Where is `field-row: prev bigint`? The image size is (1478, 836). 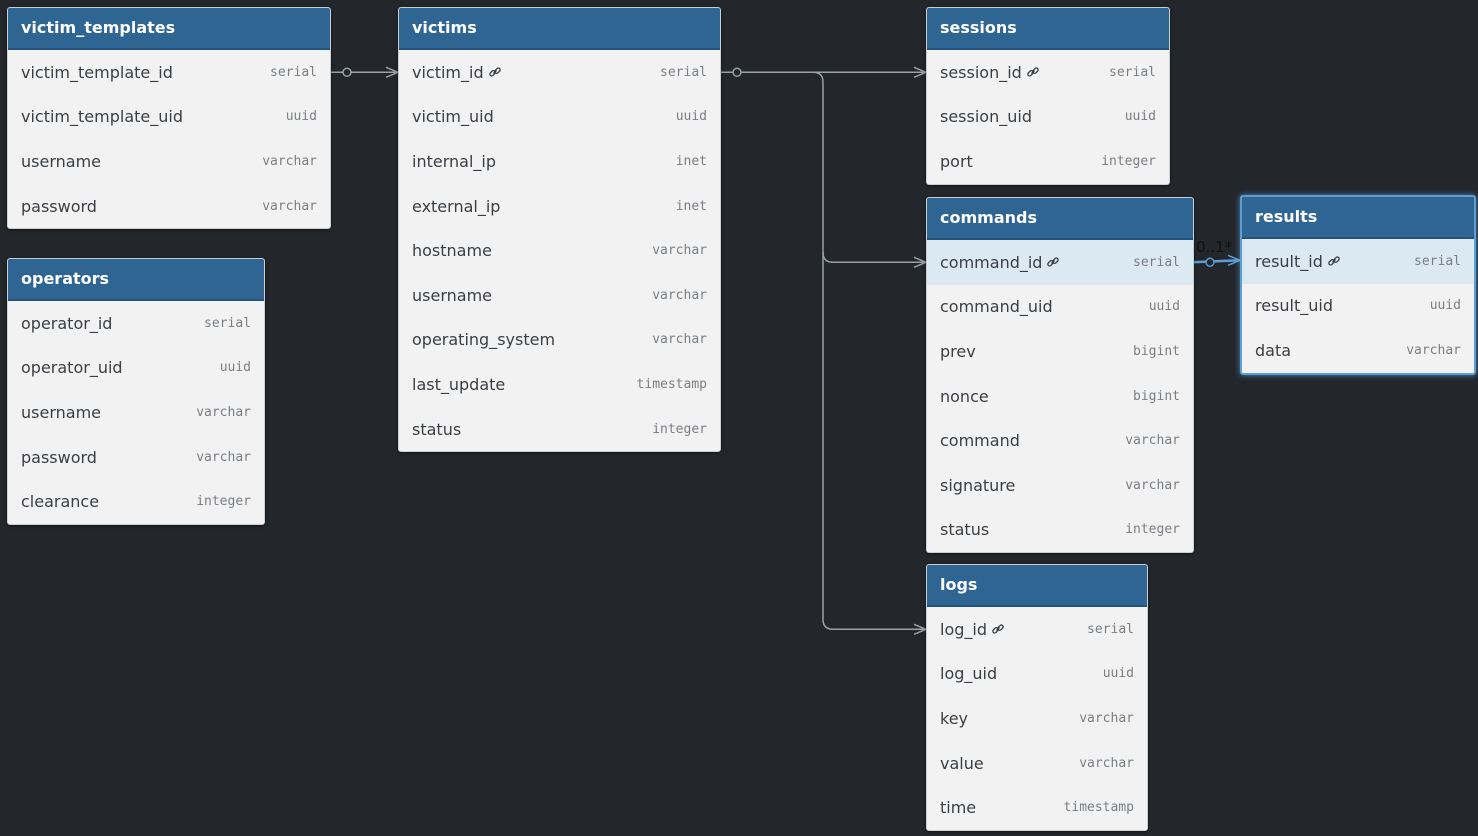 field-row: prev bigint is located at coordinates (1060, 351).